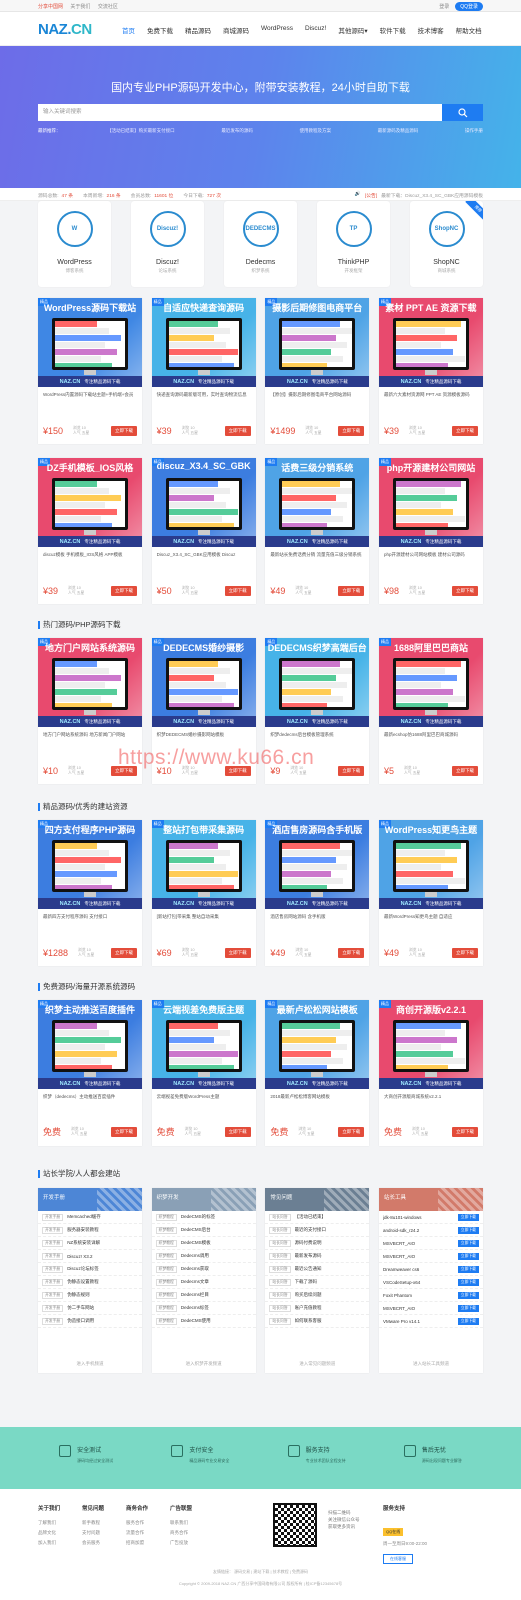 This screenshot has width=521, height=1600. I want to click on product-image: 精品 云端视差免费版主题 NAZ.CN 专注精品源码下载, so click(203, 1044).